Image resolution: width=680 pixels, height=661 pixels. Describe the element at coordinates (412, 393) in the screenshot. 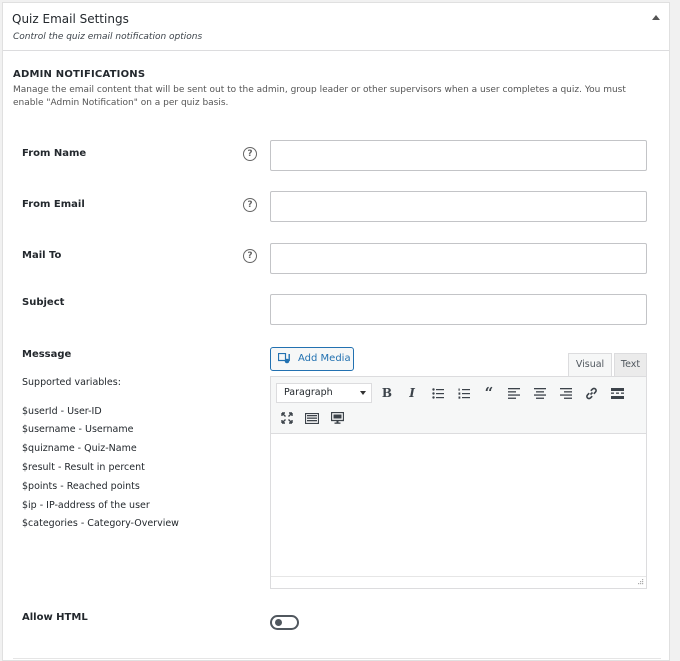

I see `italic-icon: I` at that location.